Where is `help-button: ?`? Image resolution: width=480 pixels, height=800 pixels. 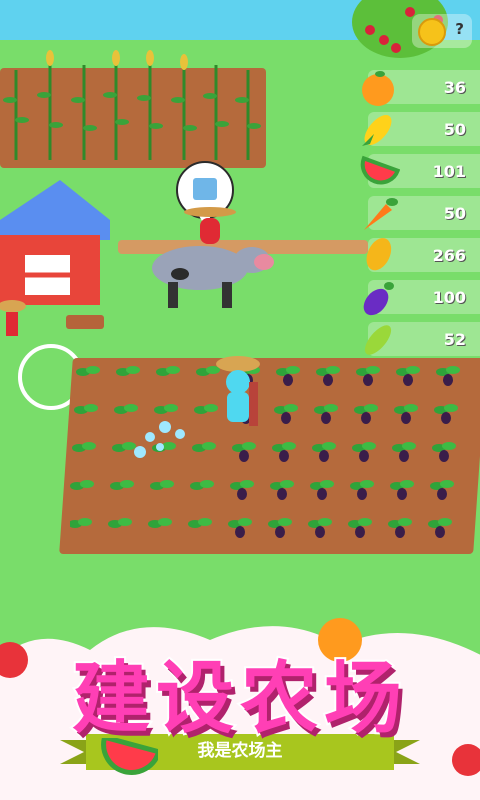
help-button: ? is located at coordinates (459, 29).